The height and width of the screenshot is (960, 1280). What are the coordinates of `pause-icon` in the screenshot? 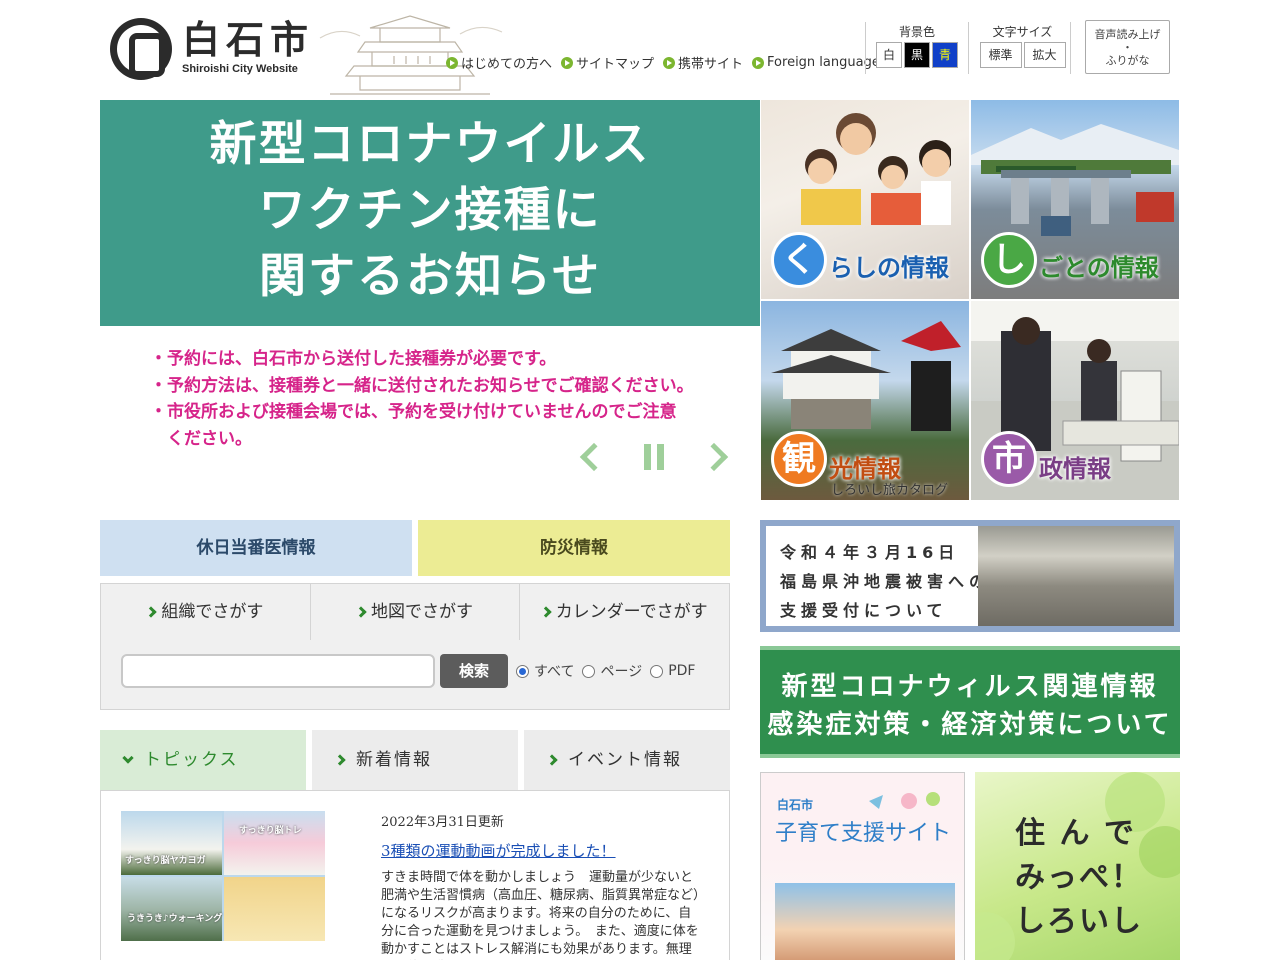 It's located at (654, 457).